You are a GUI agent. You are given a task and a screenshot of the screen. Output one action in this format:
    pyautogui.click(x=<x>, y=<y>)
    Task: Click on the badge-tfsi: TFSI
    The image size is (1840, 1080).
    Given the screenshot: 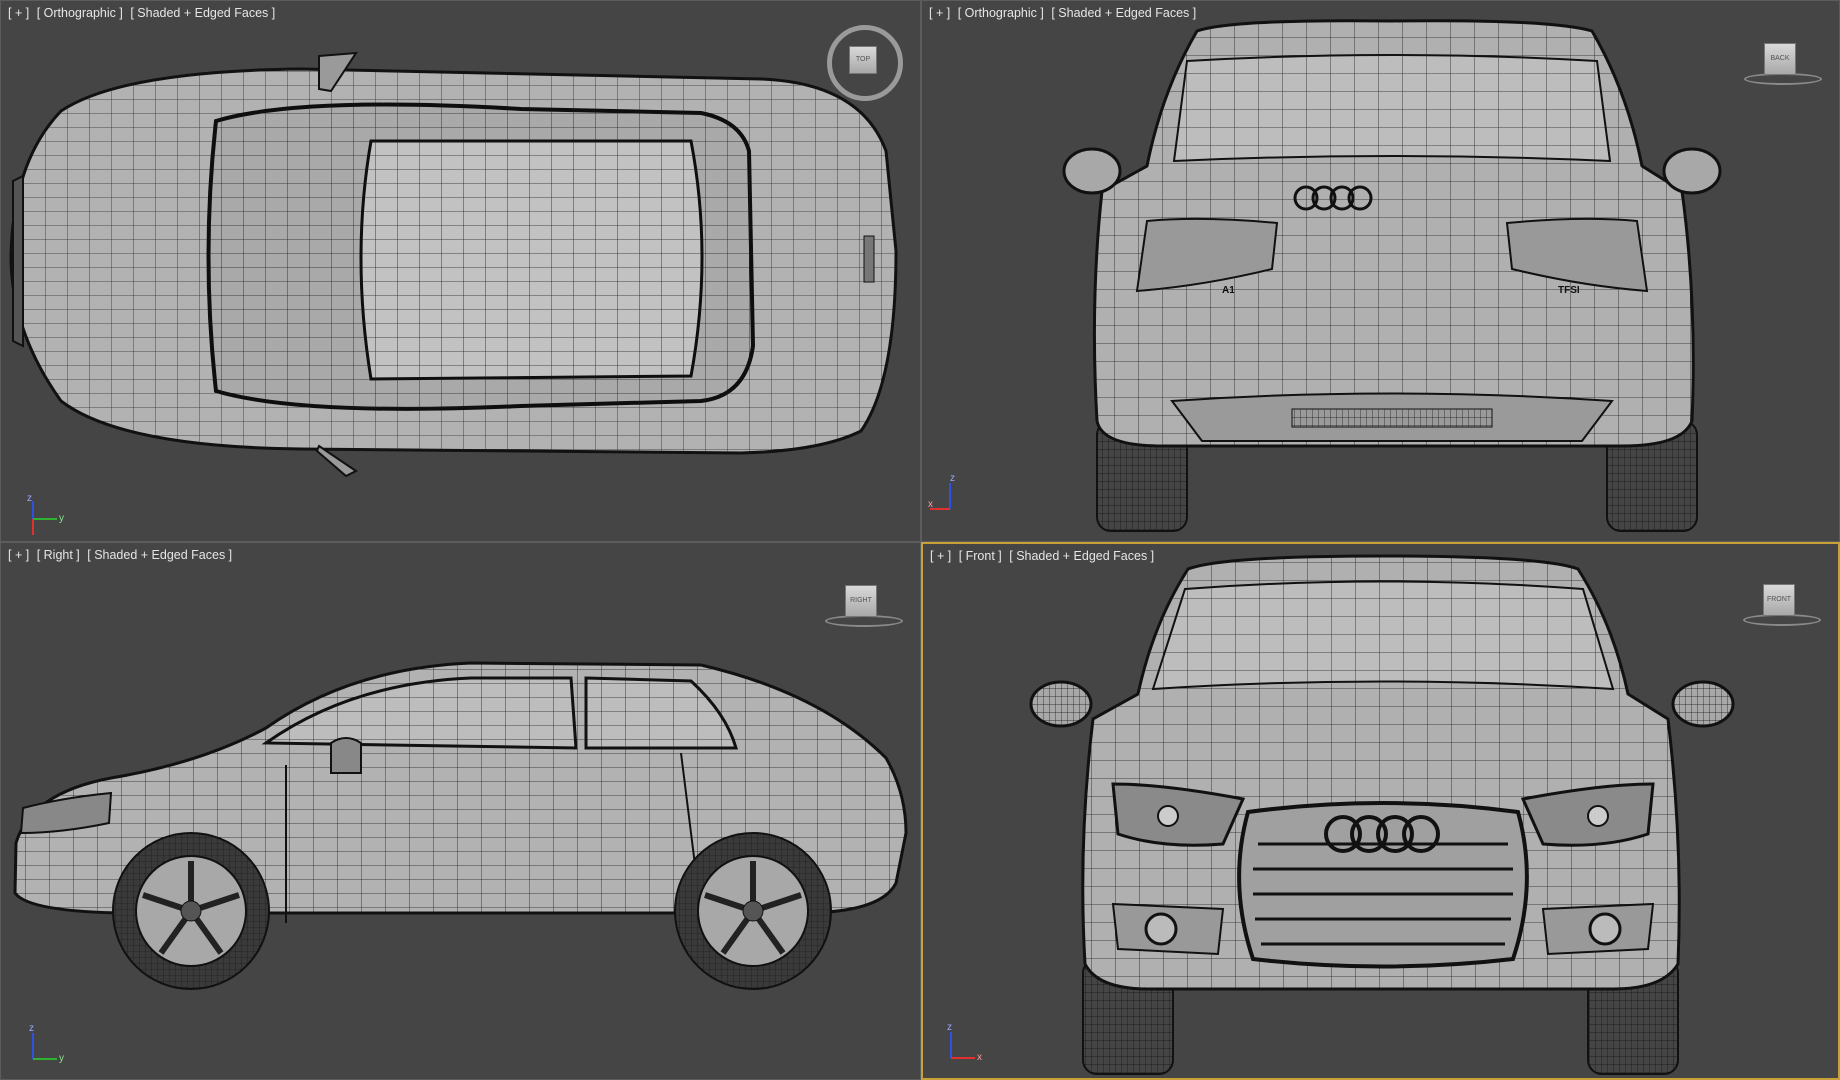 What is the action you would take?
    pyautogui.click(x=1569, y=290)
    